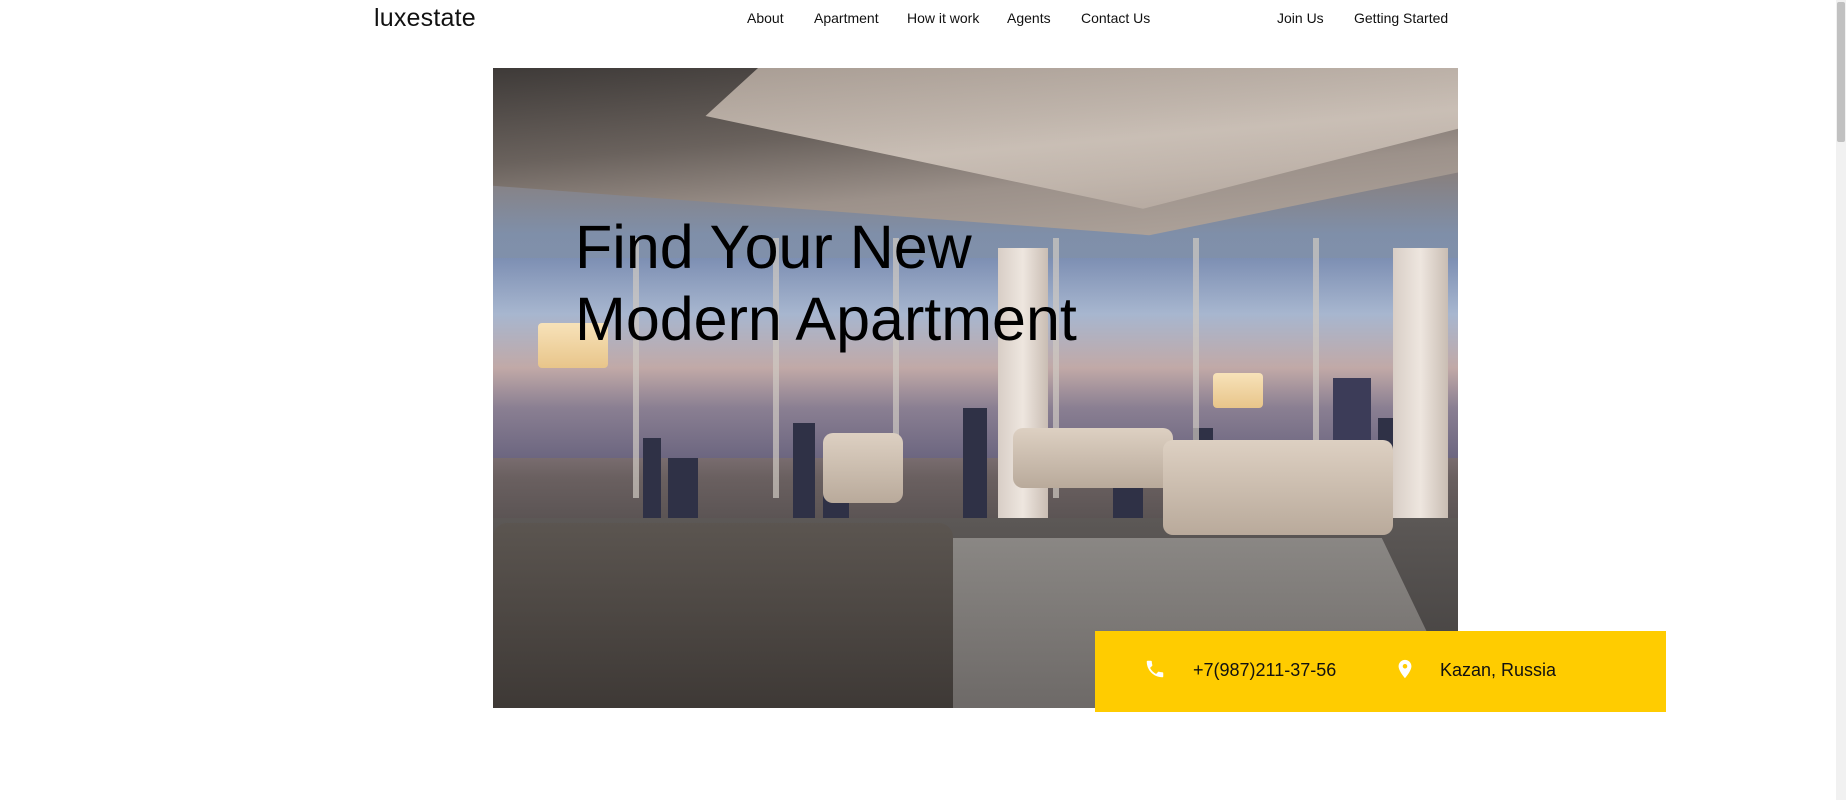 Image resolution: width=1846 pixels, height=800 pixels. What do you see at coordinates (773, 247) in the screenshot?
I see `hero-title-line-1: Find Your New` at bounding box center [773, 247].